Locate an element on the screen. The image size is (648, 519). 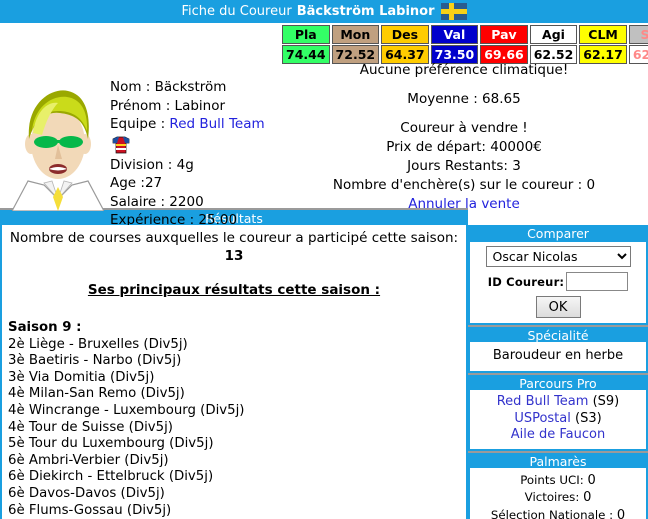
rider-equipe-link: Red Bull Team is located at coordinates (216, 124).